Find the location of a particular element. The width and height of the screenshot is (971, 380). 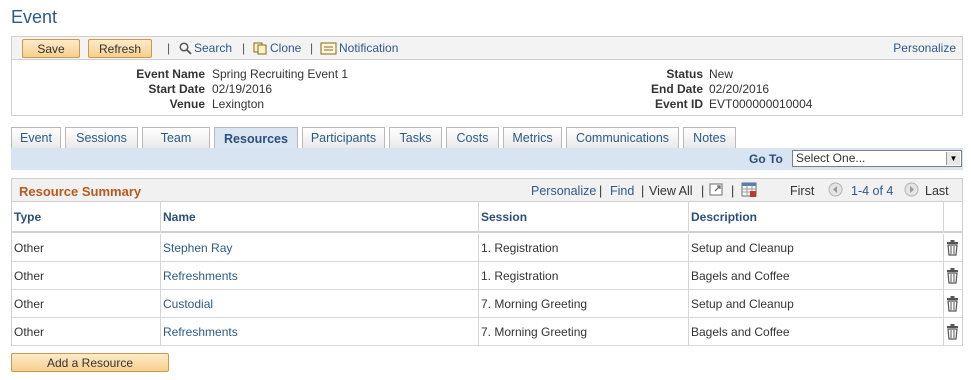

cell-name-link: Stephen Ray is located at coordinates (320, 248).